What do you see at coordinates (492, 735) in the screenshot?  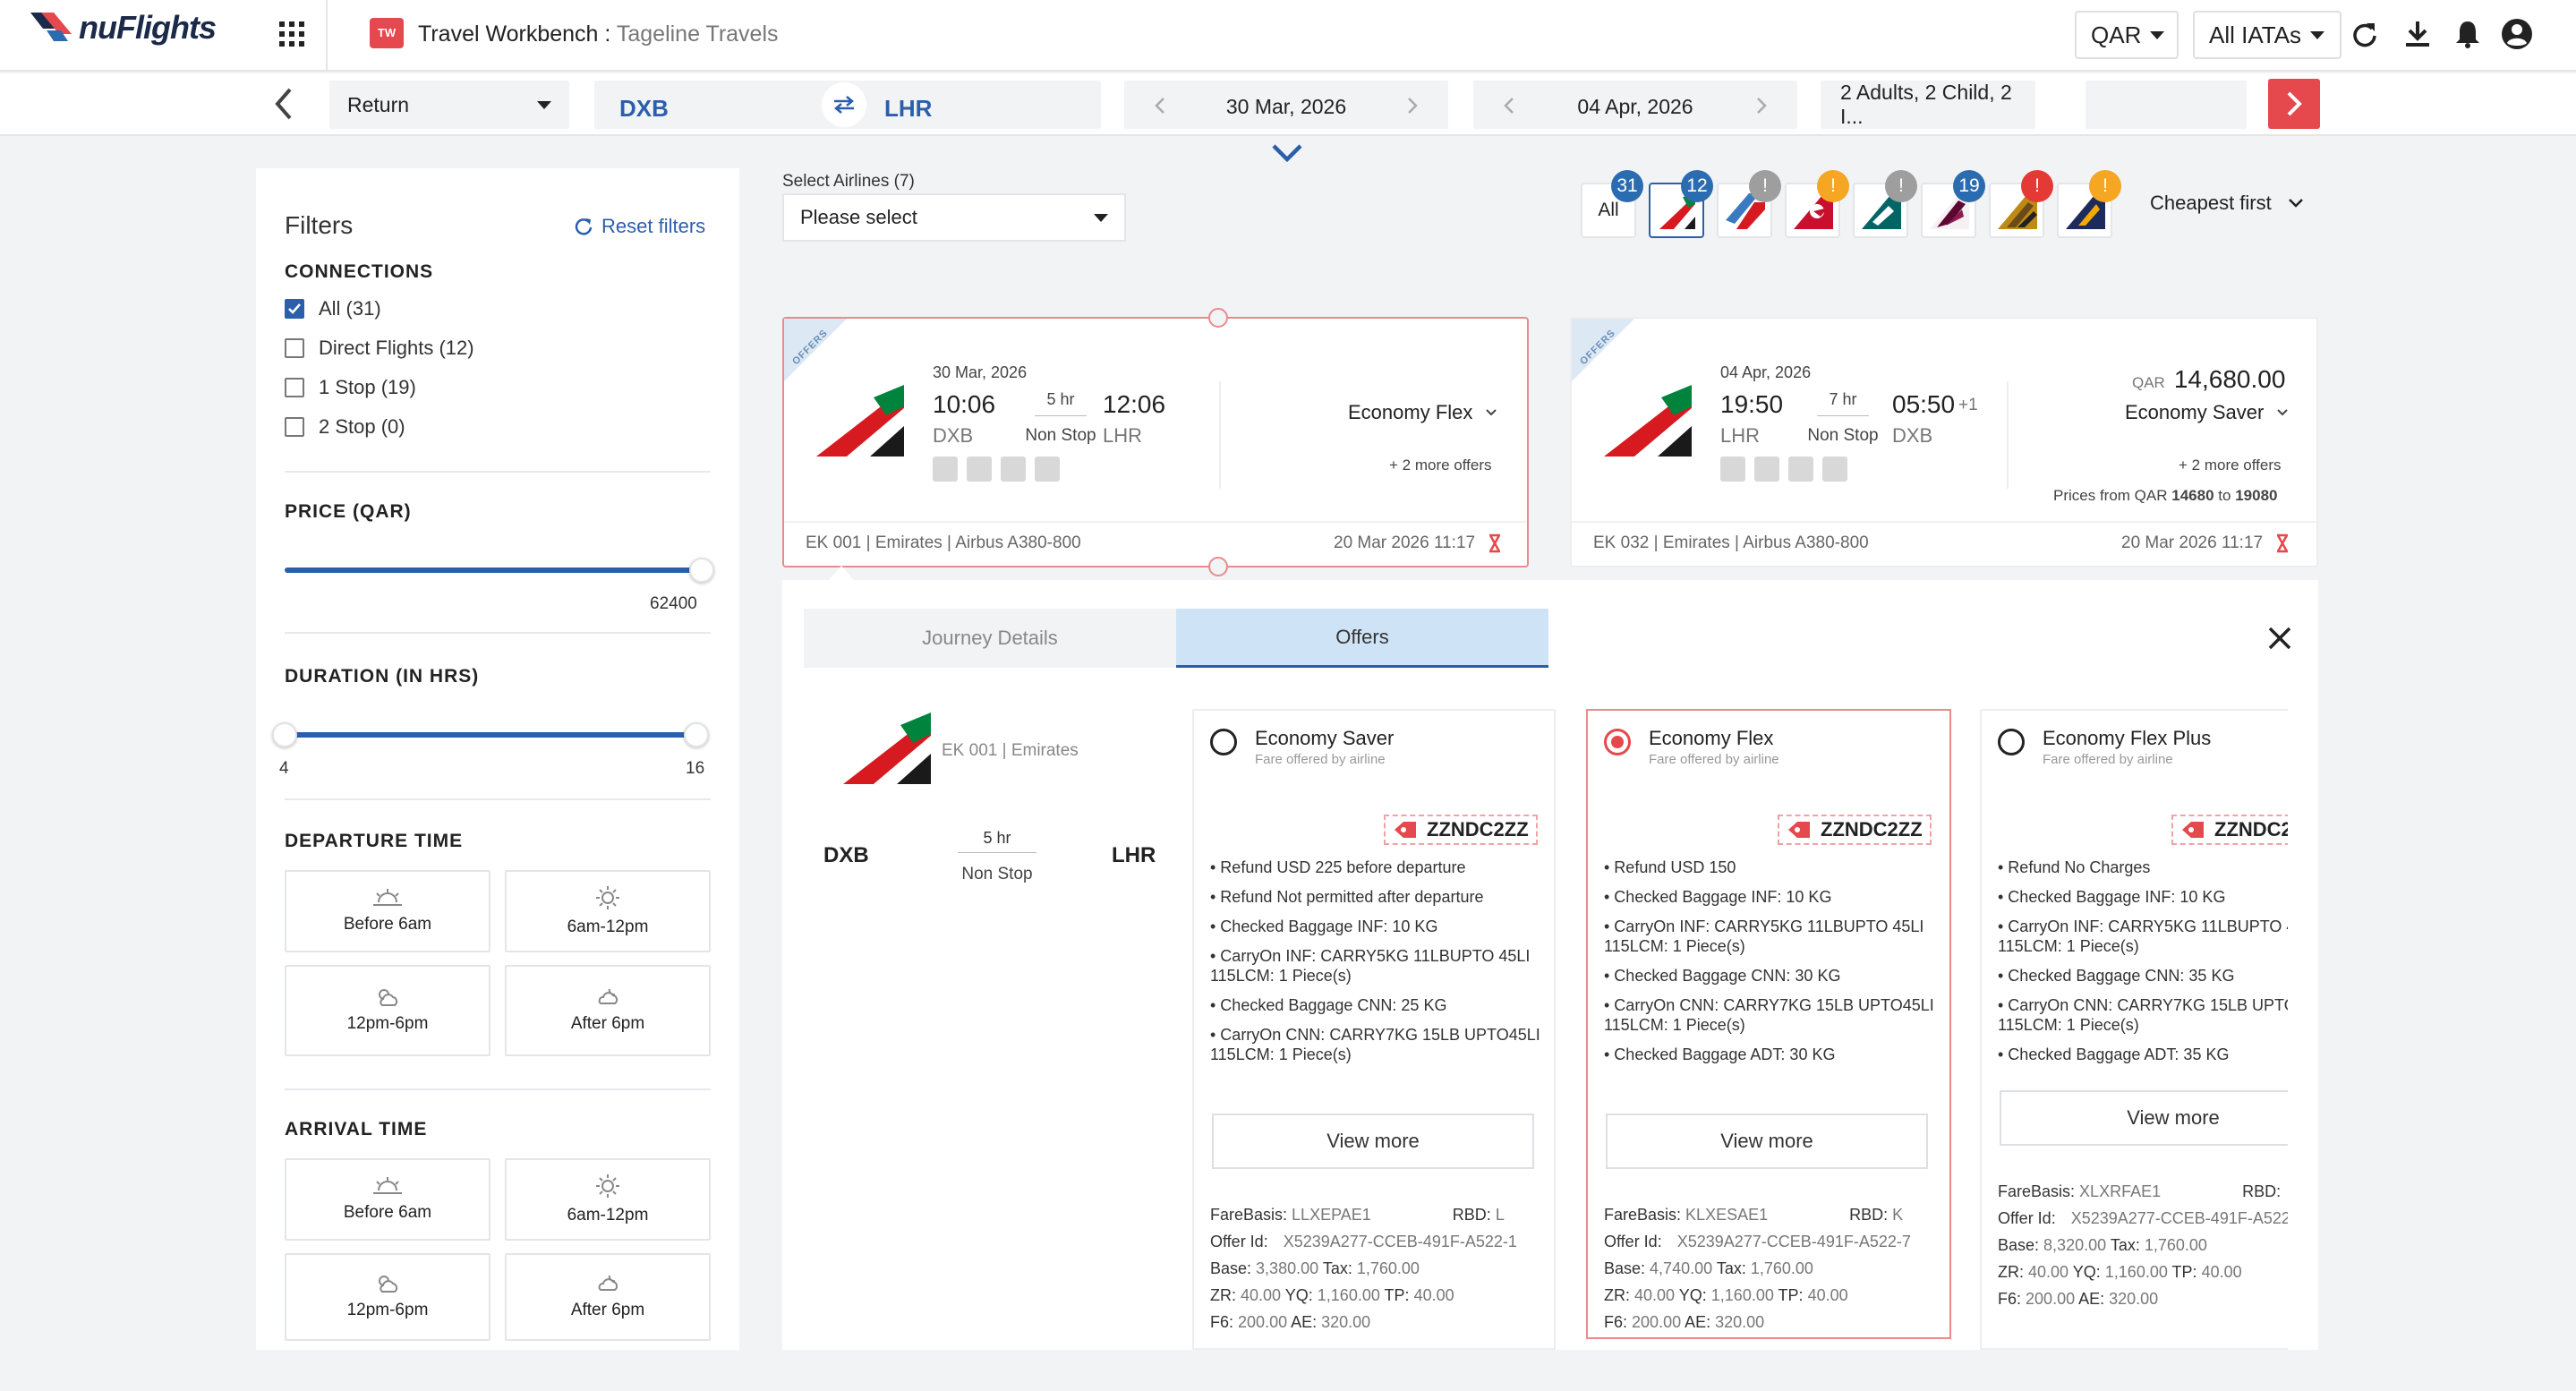 I see `duration-slider-track` at bounding box center [492, 735].